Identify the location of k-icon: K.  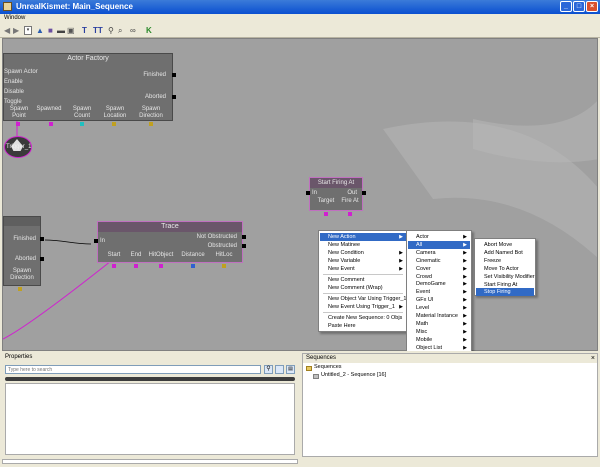
(149, 31).